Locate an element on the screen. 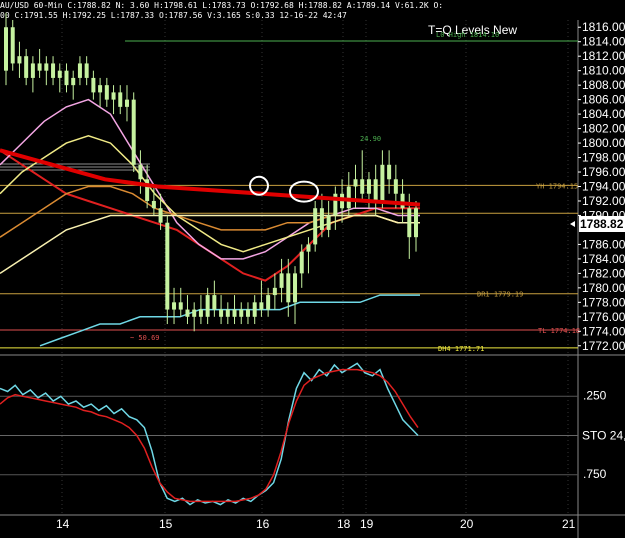 The image size is (625, 538). y-tick-label: 1810.00 is located at coordinates (603, 71).